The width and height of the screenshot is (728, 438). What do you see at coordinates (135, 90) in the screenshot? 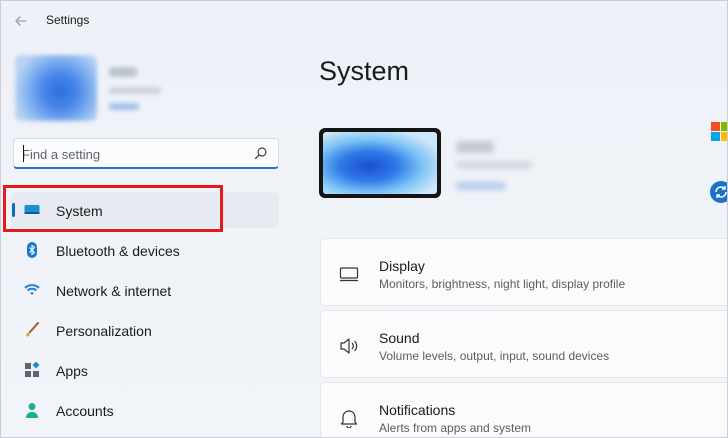
I see `profile-email-blurred` at bounding box center [135, 90].